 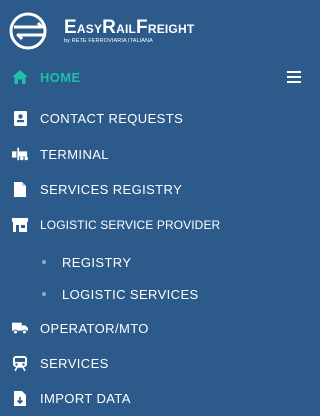 I want to click on nav-item-home: HOME, so click(x=152, y=77).